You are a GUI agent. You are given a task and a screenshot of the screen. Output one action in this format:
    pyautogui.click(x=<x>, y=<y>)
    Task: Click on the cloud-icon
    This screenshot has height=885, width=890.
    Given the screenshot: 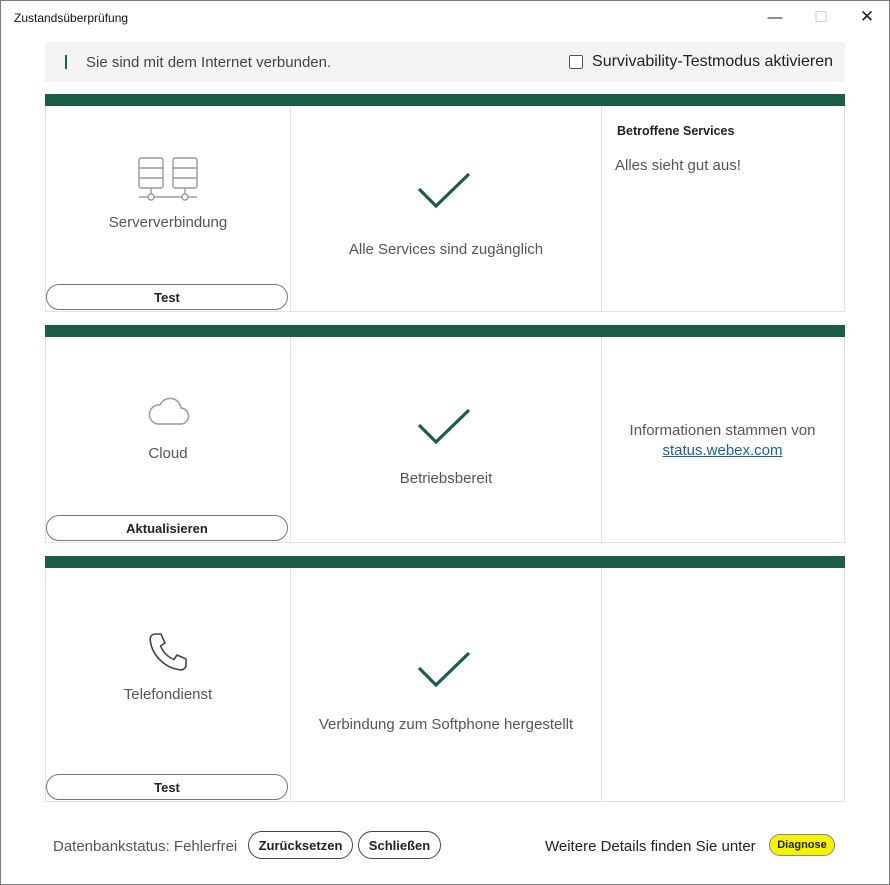 What is the action you would take?
    pyautogui.click(x=168, y=413)
    